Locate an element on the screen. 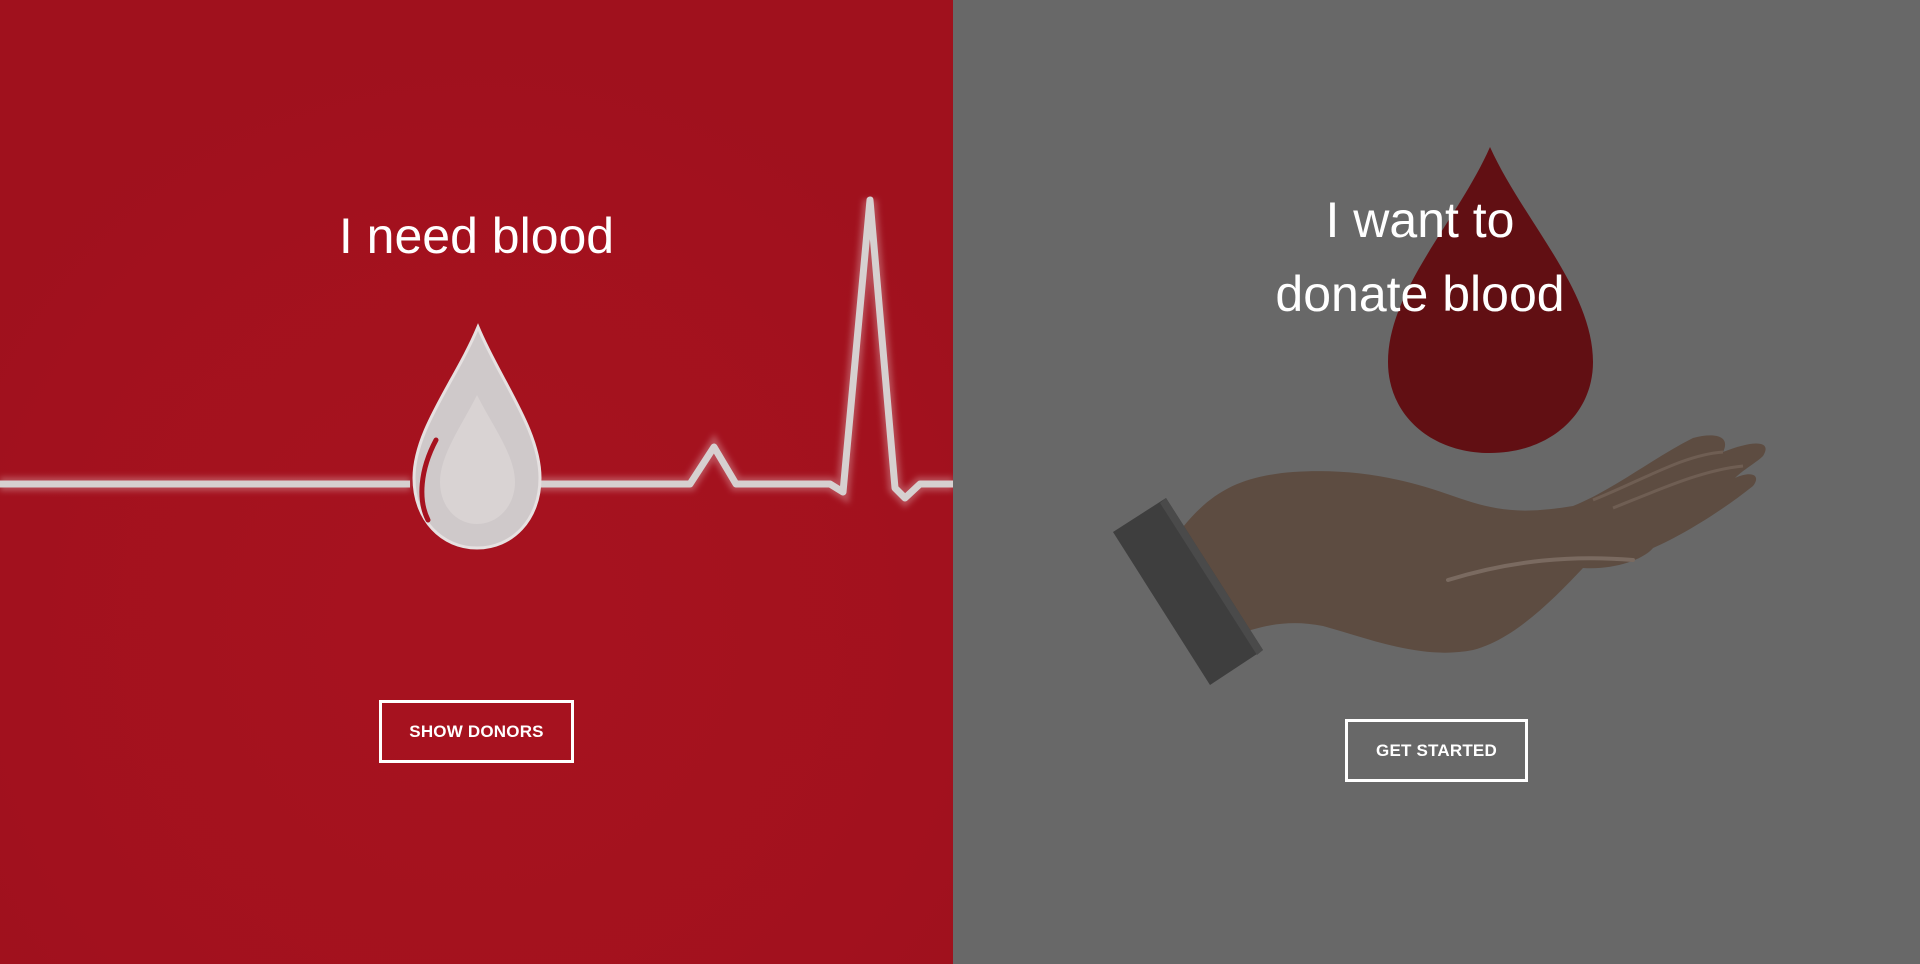 Image resolution: width=1920 pixels, height=964 pixels. need-blood-title: I need blood is located at coordinates (476, 236).